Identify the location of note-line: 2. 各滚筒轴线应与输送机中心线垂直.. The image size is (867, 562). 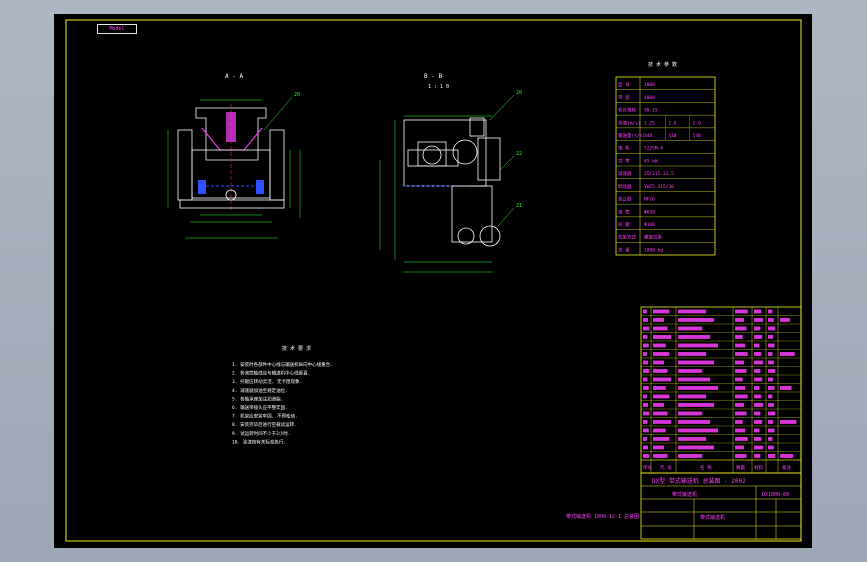
(271, 373).